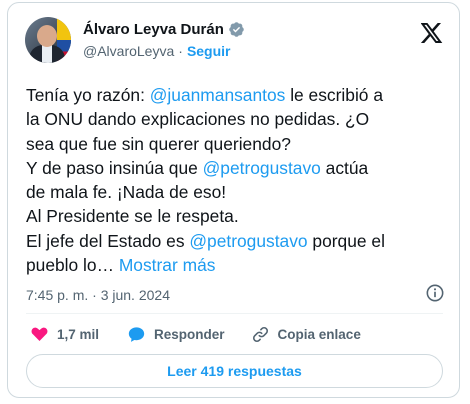 Image resolution: width=470 pixels, height=404 pixels. I want to click on heart-icon, so click(39, 334).